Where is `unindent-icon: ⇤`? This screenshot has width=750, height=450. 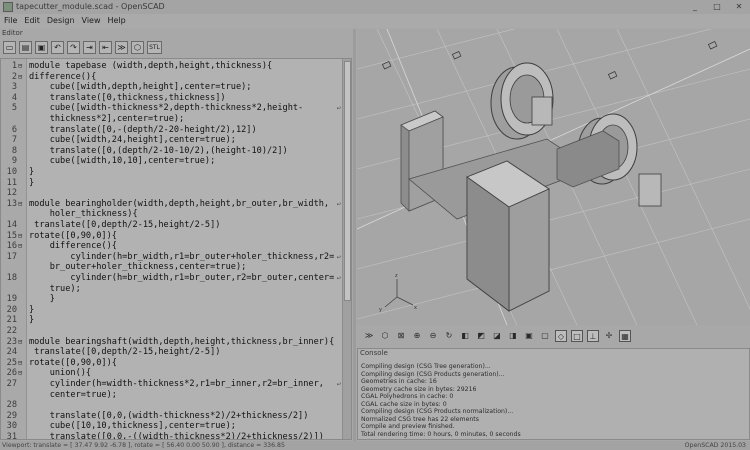 unindent-icon: ⇤ is located at coordinates (105, 47).